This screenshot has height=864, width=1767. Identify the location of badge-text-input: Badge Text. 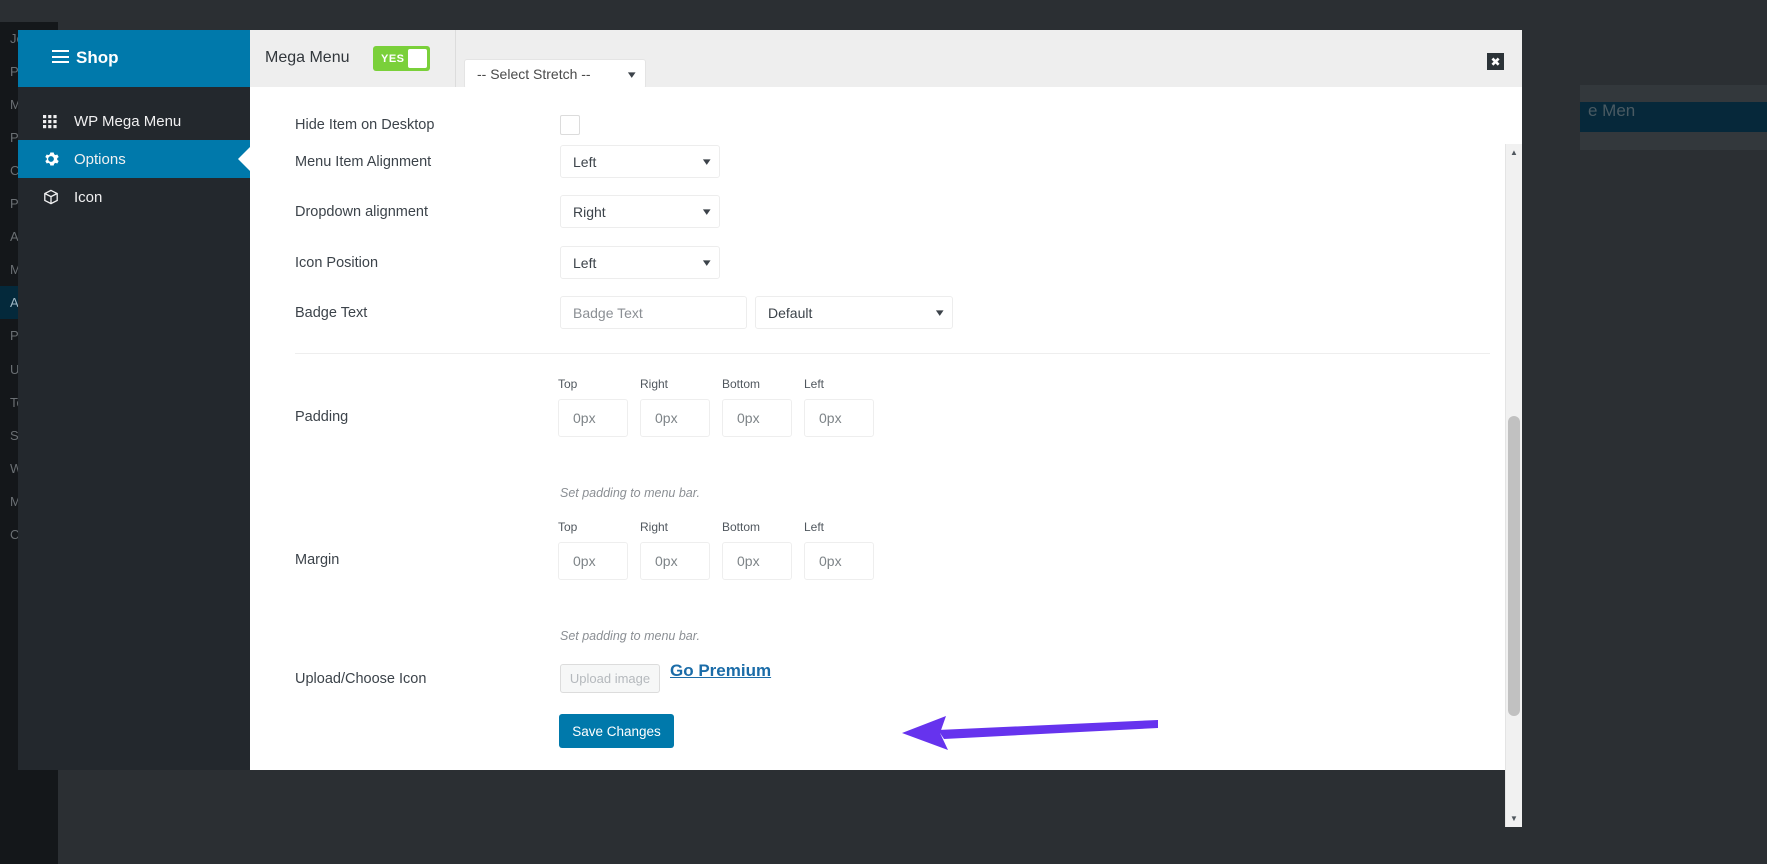
(653, 312).